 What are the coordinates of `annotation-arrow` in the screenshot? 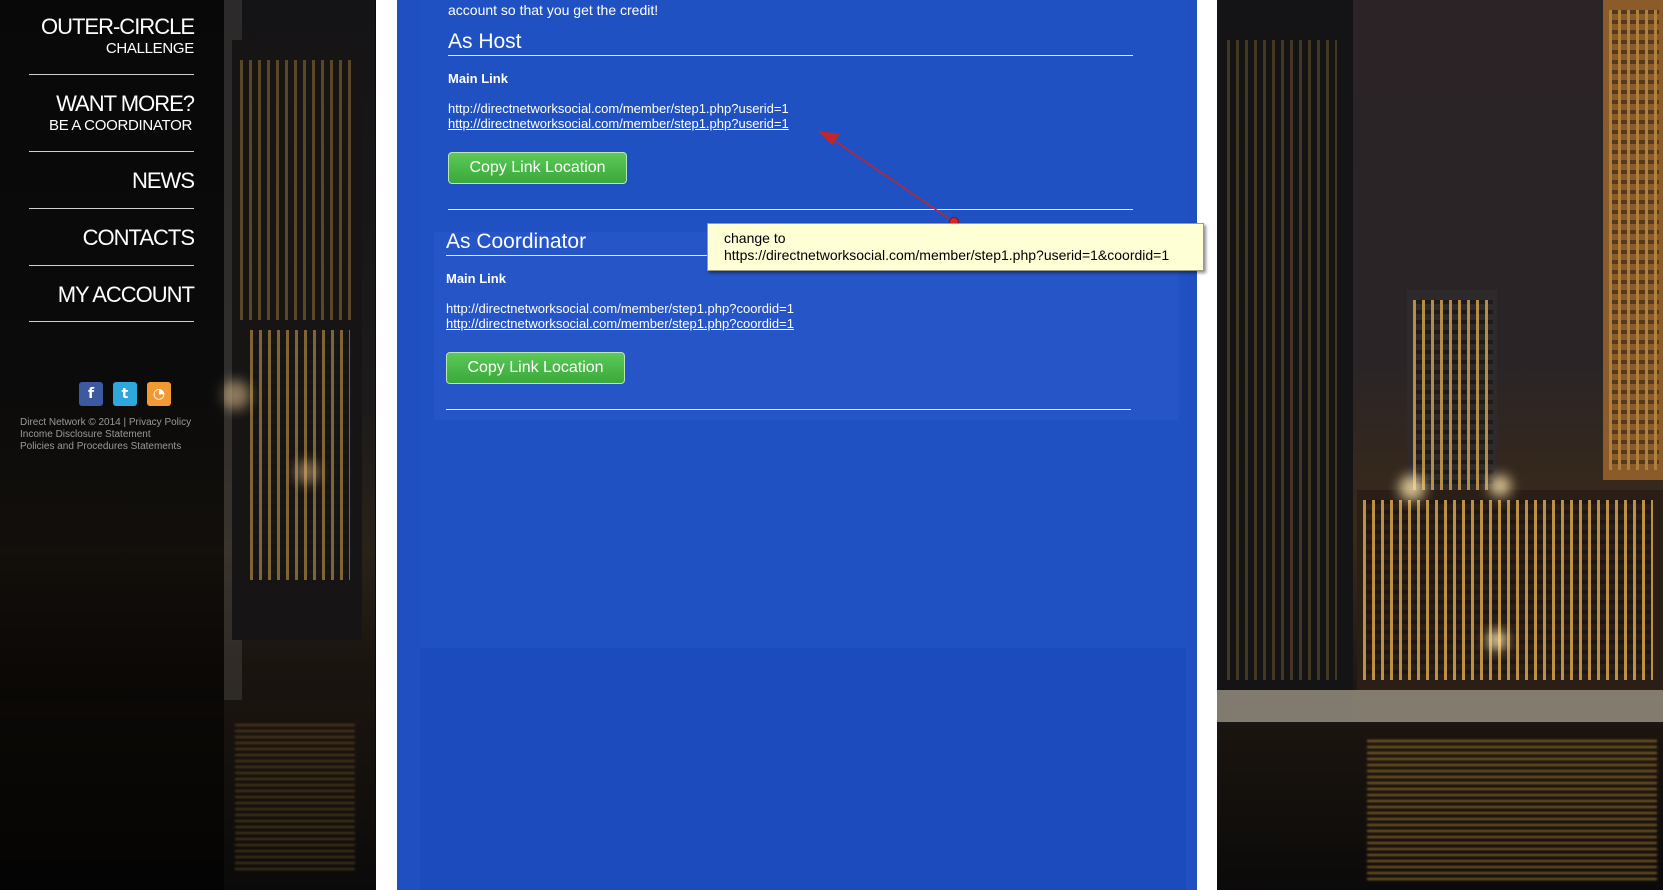 It's located at (888, 179).